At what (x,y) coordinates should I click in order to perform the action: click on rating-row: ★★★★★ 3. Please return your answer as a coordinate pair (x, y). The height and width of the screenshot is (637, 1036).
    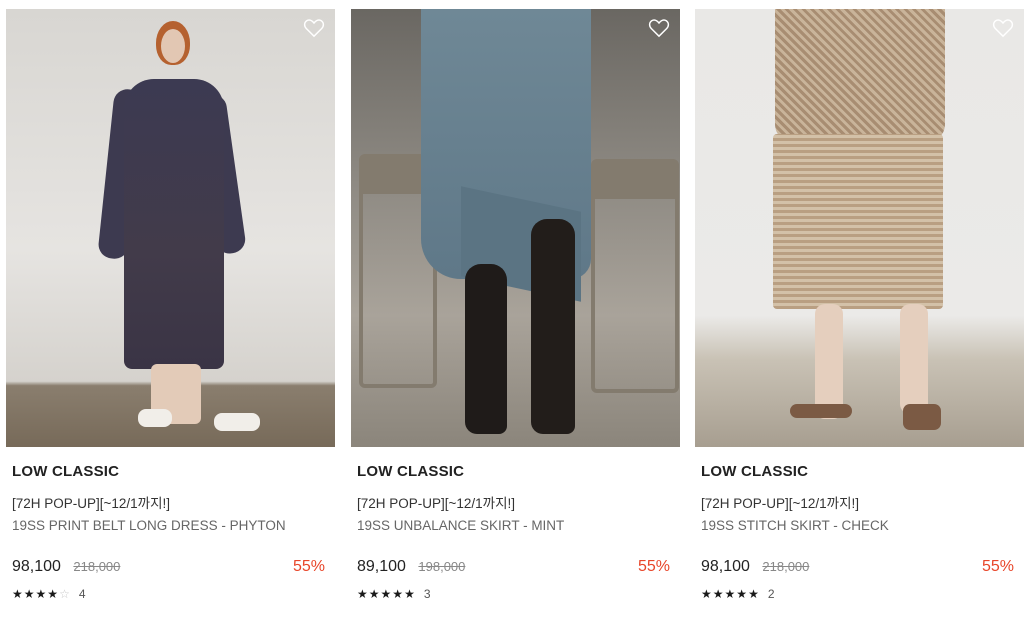
    Looking at the image, I should click on (515, 594).